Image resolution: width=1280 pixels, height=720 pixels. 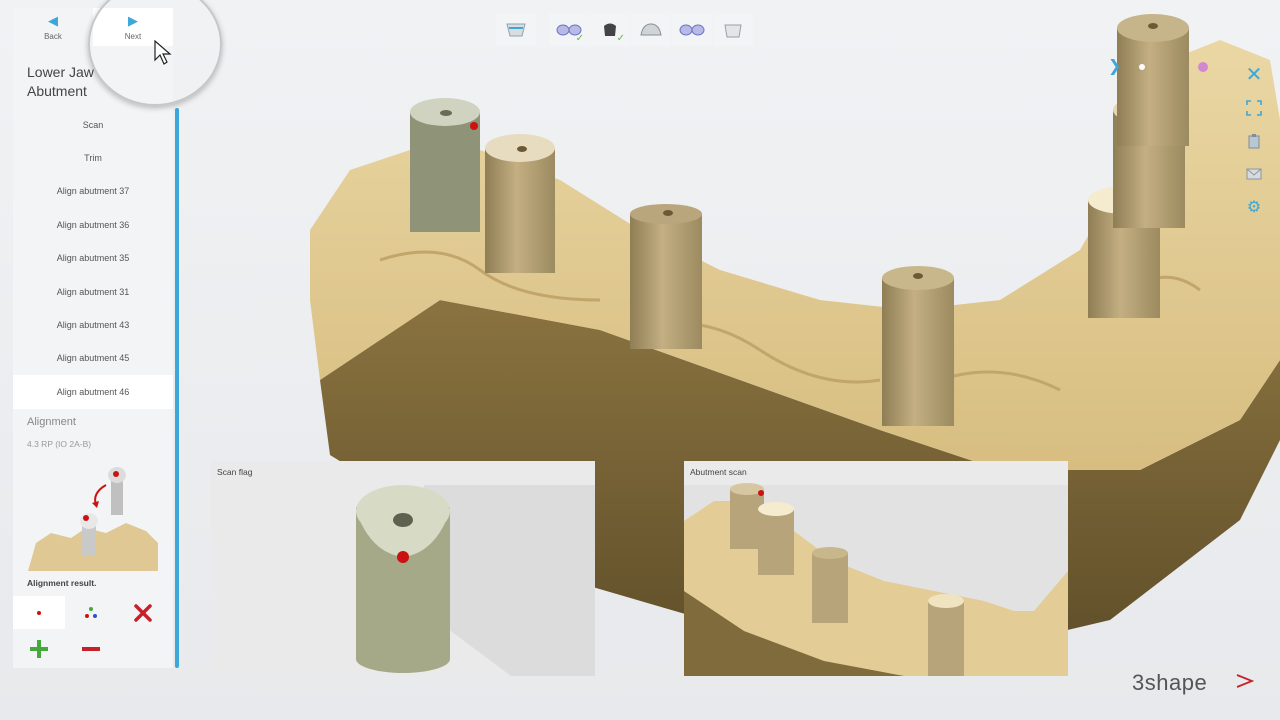 I want to click on settings-button: ⚙, so click(x=1254, y=206).